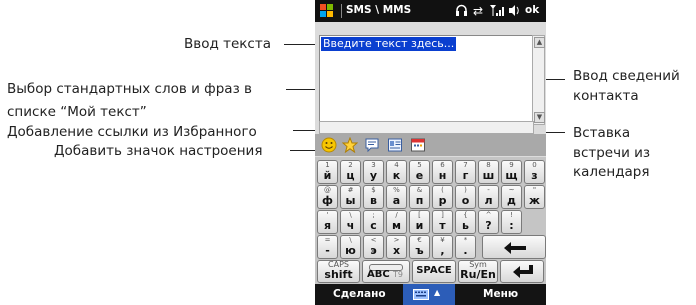 This screenshot has width=696, height=305. Describe the element at coordinates (372, 145) in the screenshot. I see `my-text-icon` at that location.